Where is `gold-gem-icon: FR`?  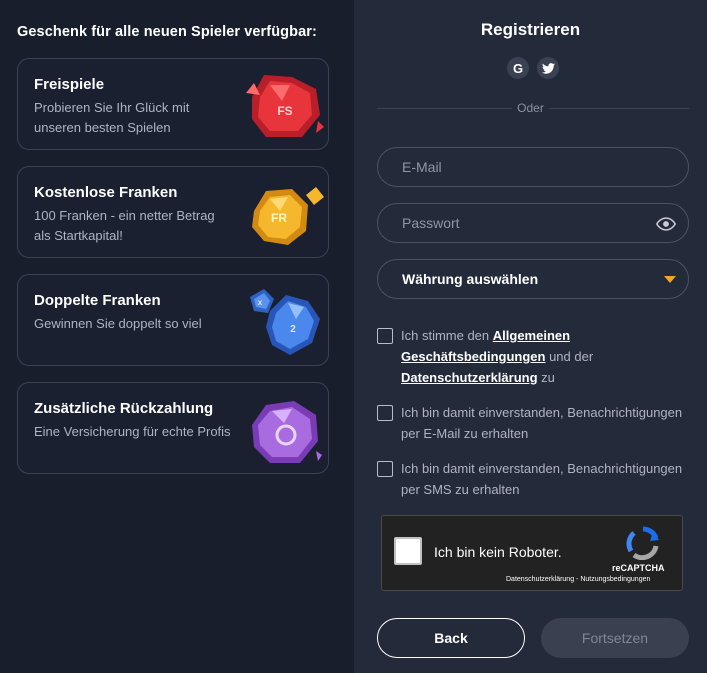
gold-gem-icon: FR is located at coordinates (288, 216).